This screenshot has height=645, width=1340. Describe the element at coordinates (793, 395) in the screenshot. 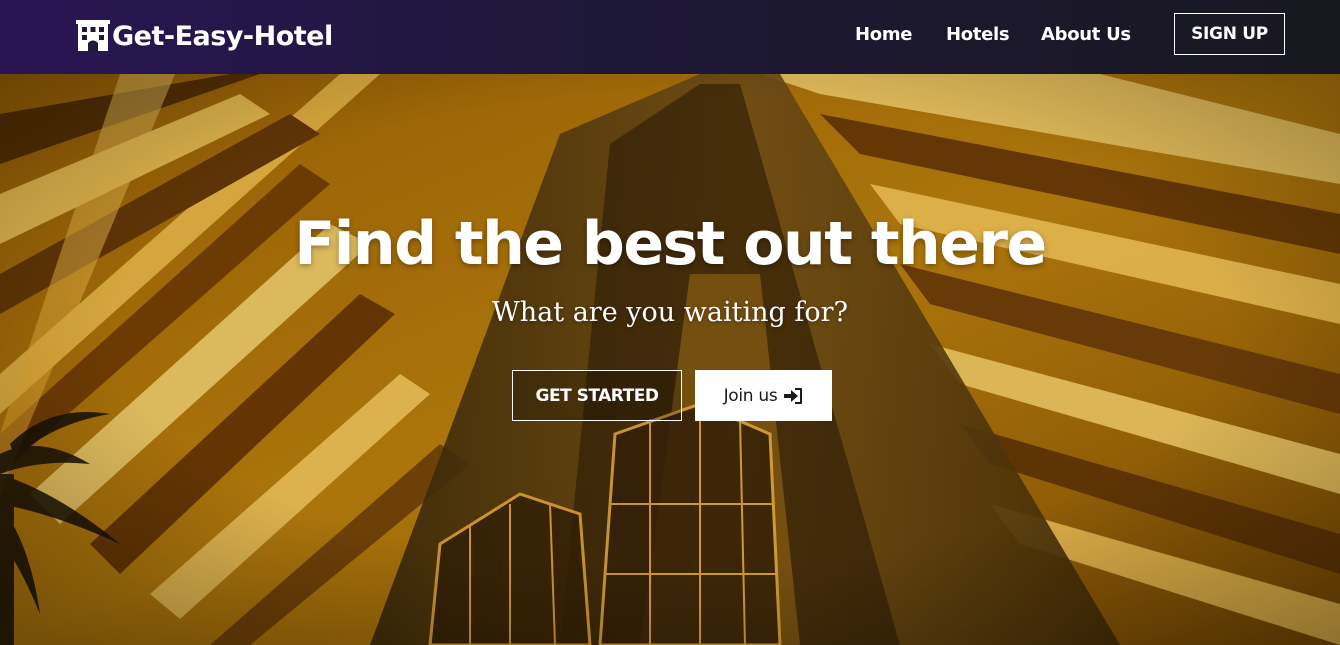

I see `sign-in-icon` at that location.